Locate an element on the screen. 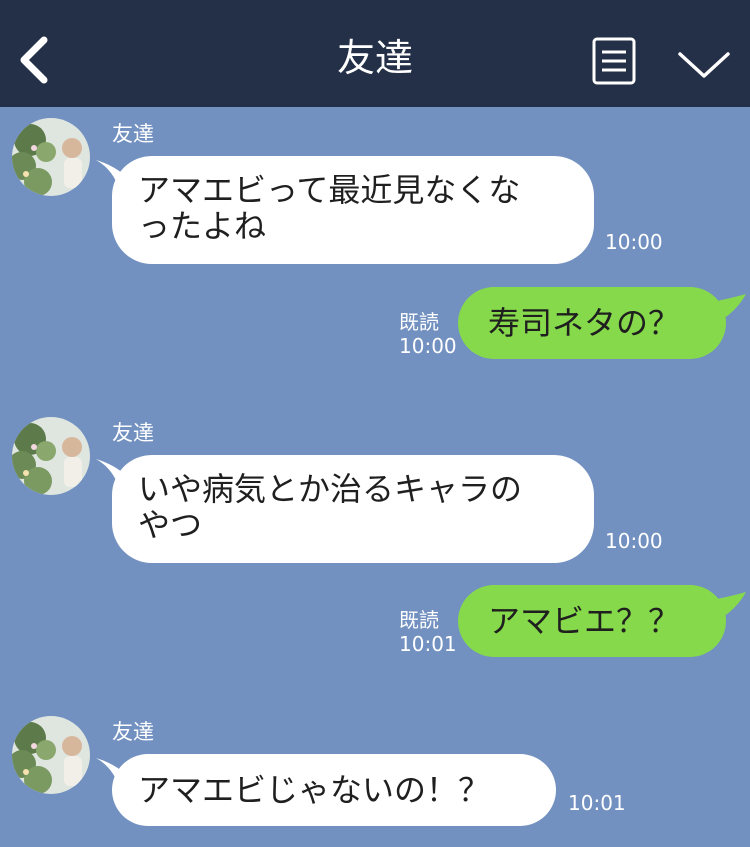 The width and height of the screenshot is (750, 847). message-line: やつ is located at coordinates (170, 525).